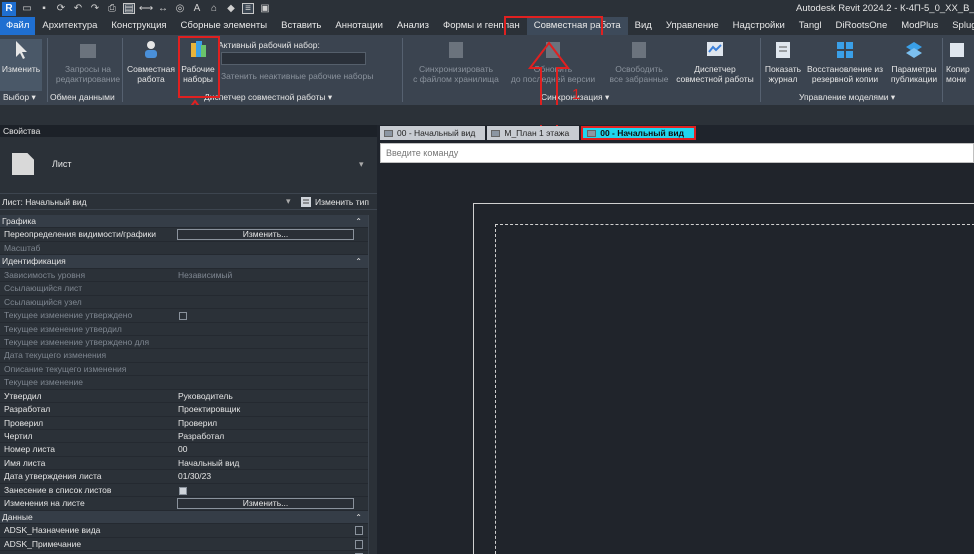 This screenshot has width=974, height=554. Describe the element at coordinates (413, 26) in the screenshot. I see `menu-tab-6: Анализ` at that location.